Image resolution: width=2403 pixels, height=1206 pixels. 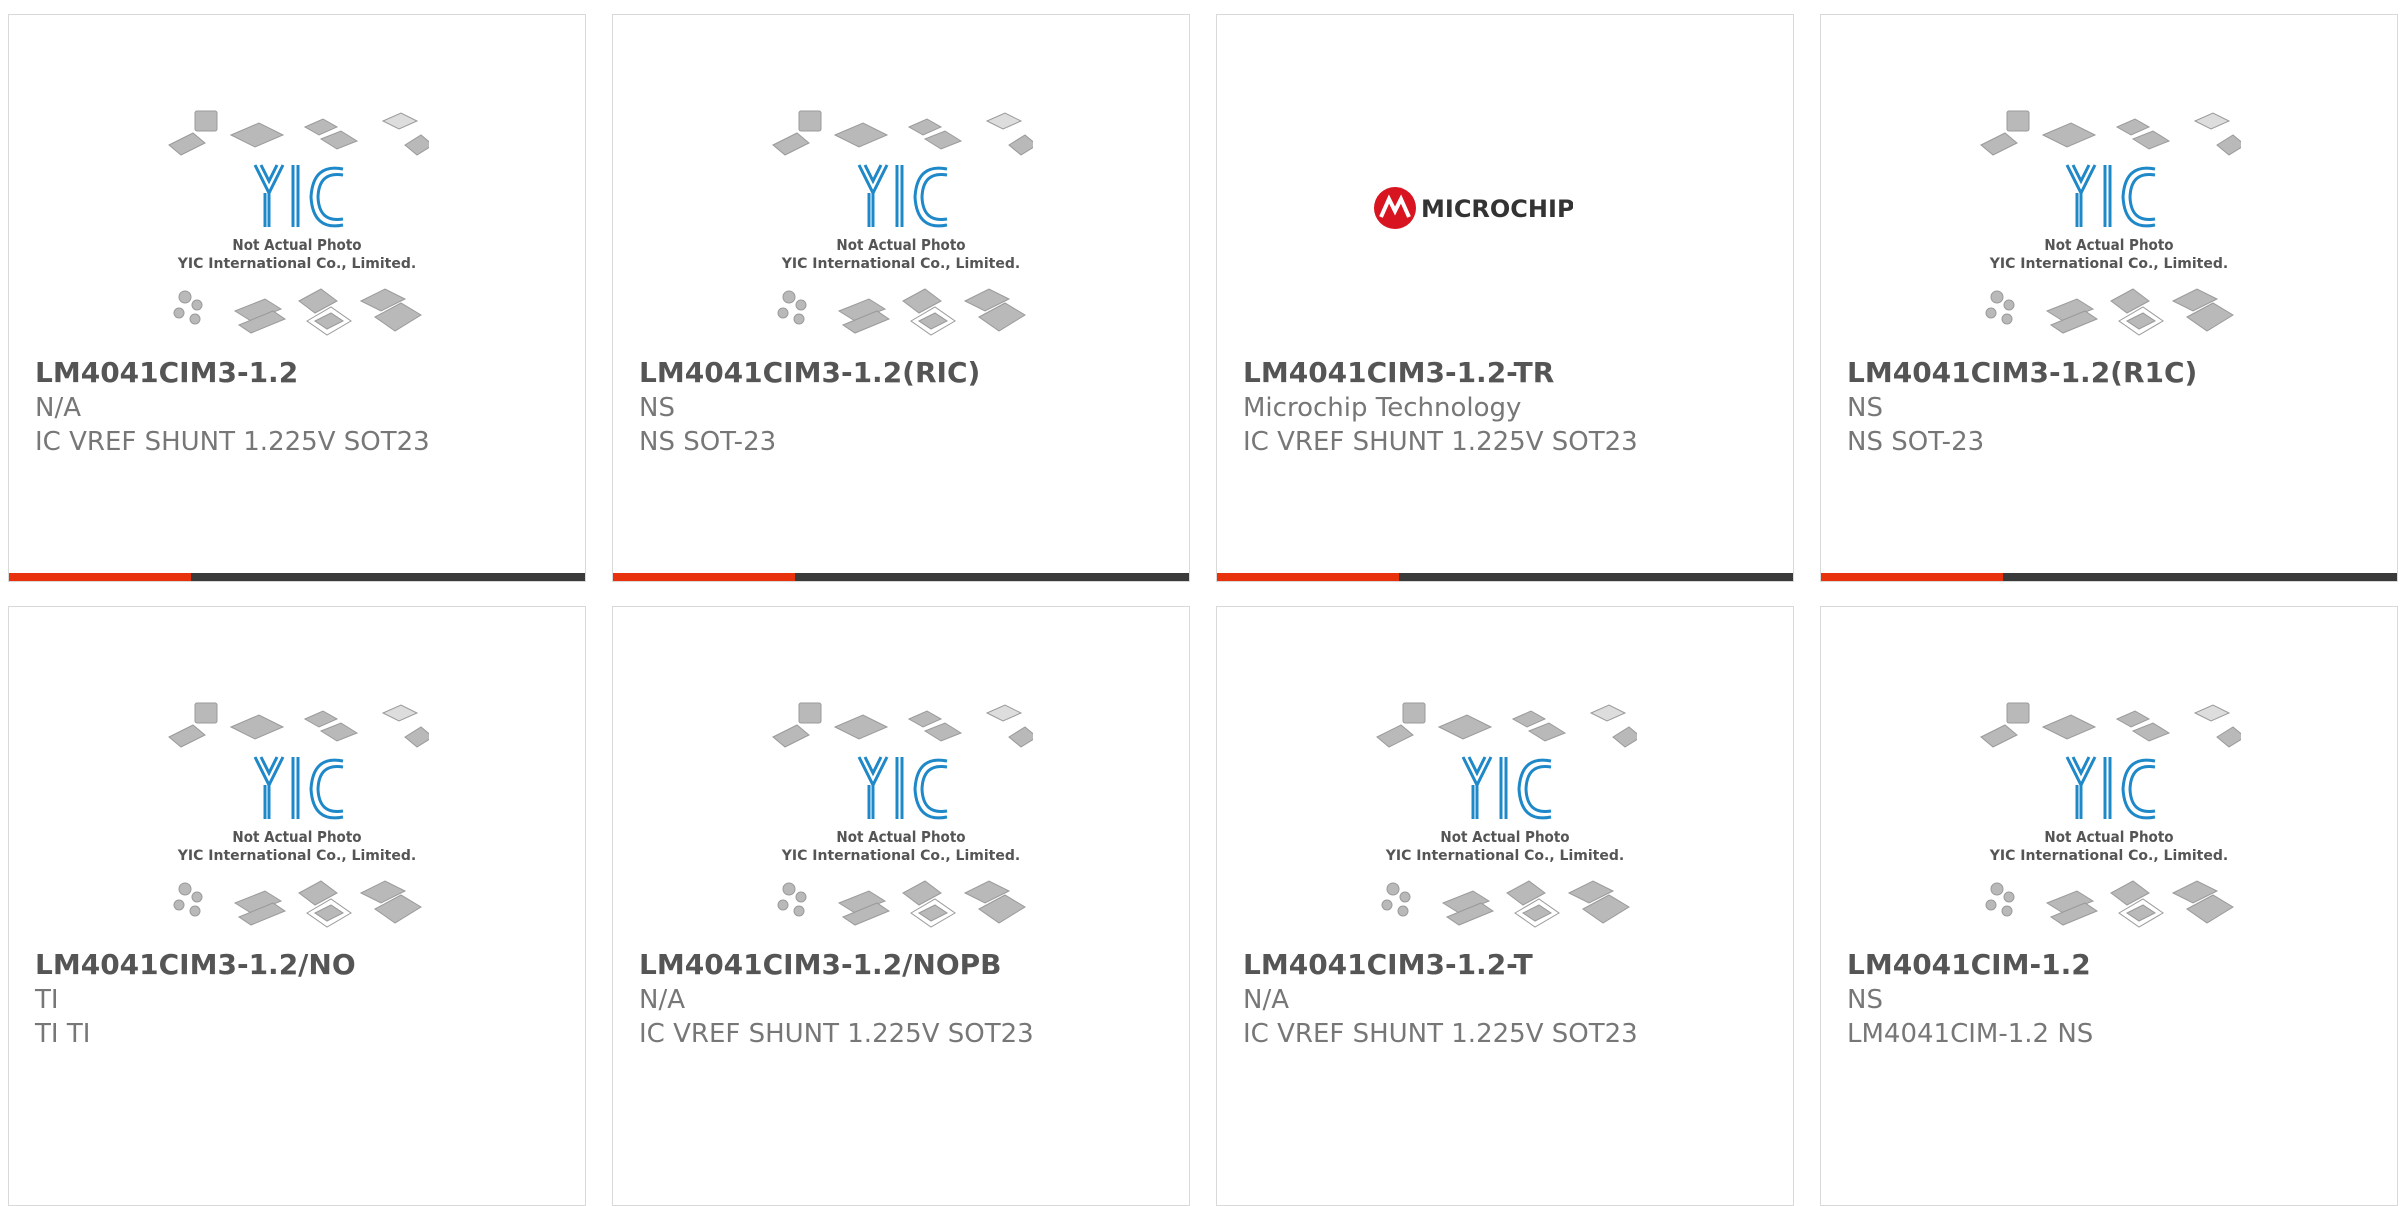 What do you see at coordinates (1513, 965) in the screenshot?
I see `part-number: LM4041CIM3-1.2-T` at bounding box center [1513, 965].